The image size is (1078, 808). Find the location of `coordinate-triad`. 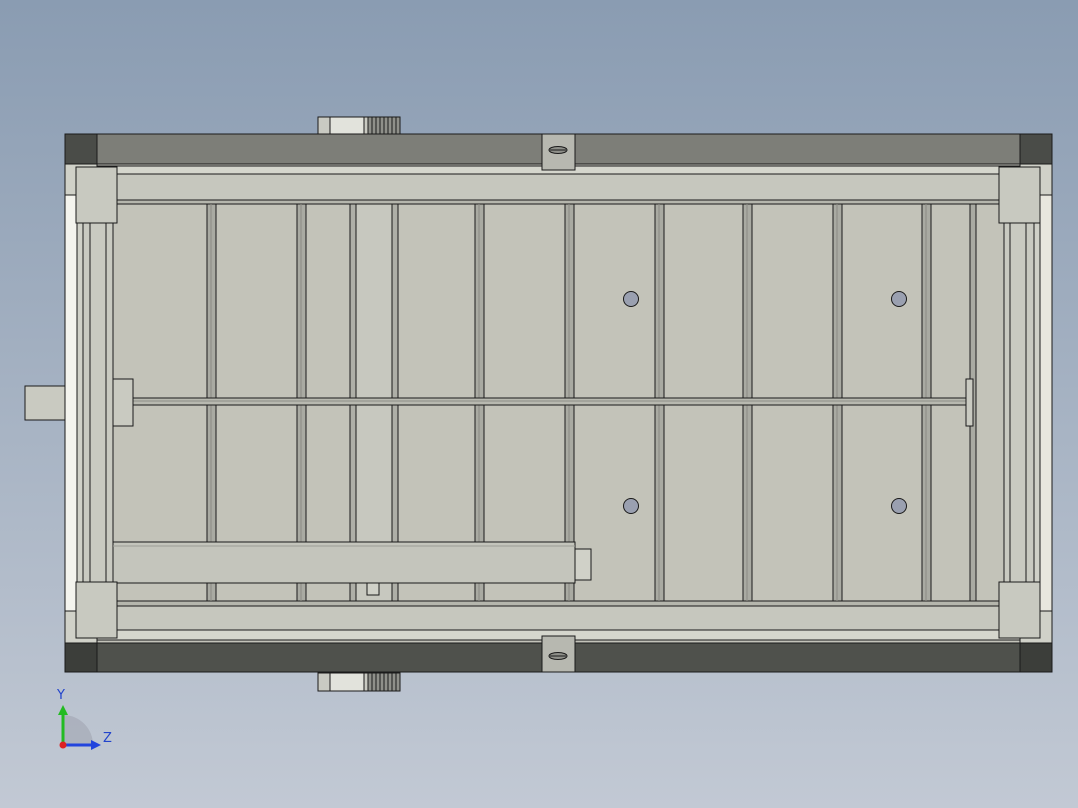

coordinate-triad is located at coordinates (79, 727).